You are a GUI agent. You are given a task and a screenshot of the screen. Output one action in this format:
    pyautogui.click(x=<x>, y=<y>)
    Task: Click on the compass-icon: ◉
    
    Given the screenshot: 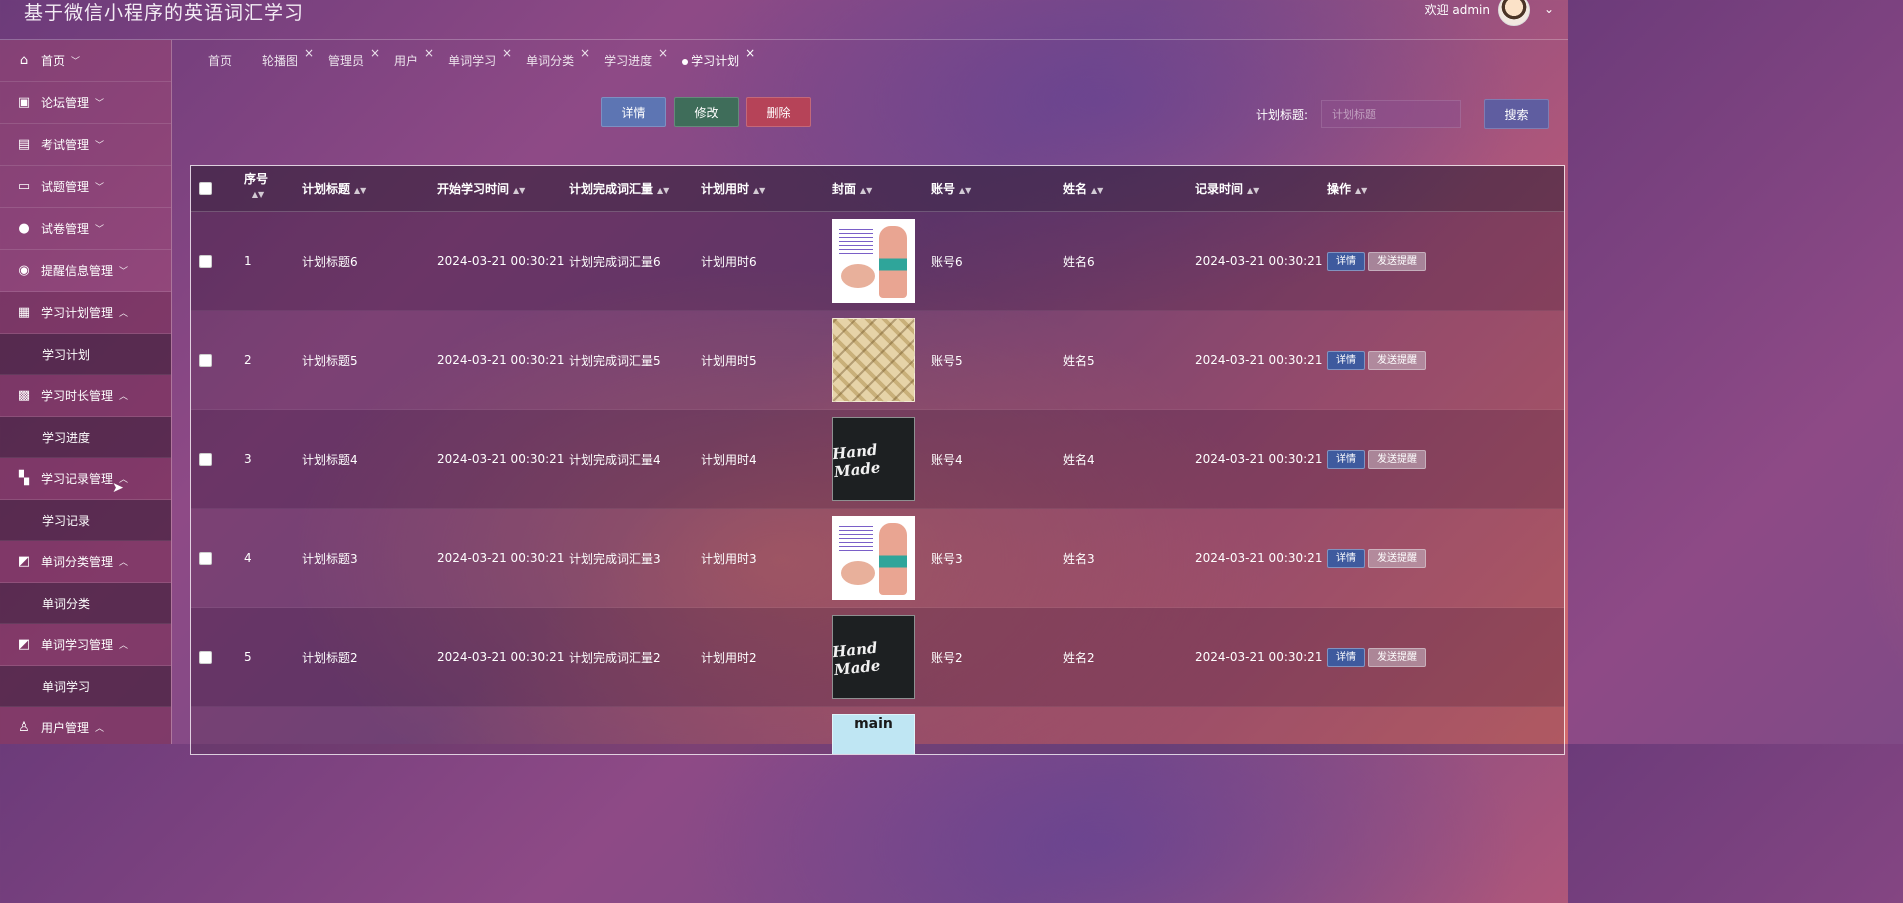 What is the action you would take?
    pyautogui.click(x=24, y=270)
    